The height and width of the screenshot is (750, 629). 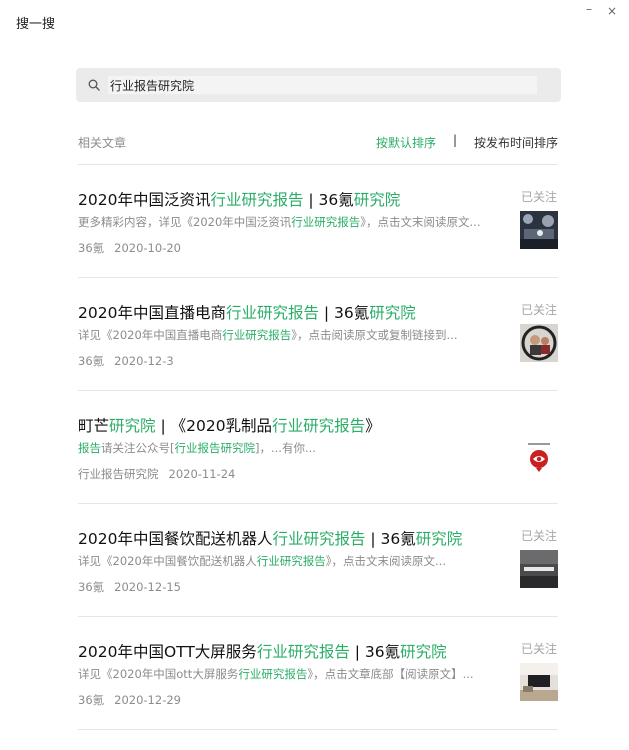 I want to click on result-date: 2020-12-15, so click(x=147, y=587).